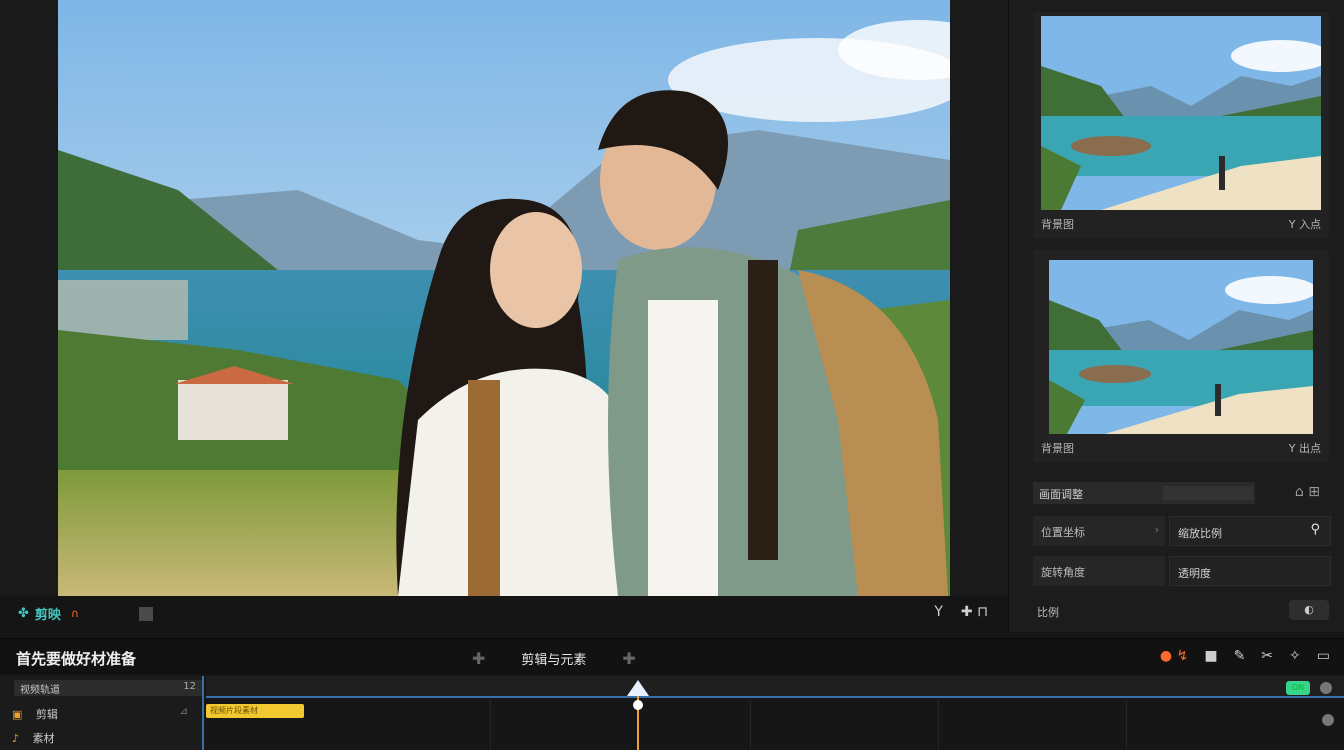 This screenshot has width=1344, height=750. What do you see at coordinates (16, 738) in the screenshot?
I see `audio-track-icon: ♪` at bounding box center [16, 738].